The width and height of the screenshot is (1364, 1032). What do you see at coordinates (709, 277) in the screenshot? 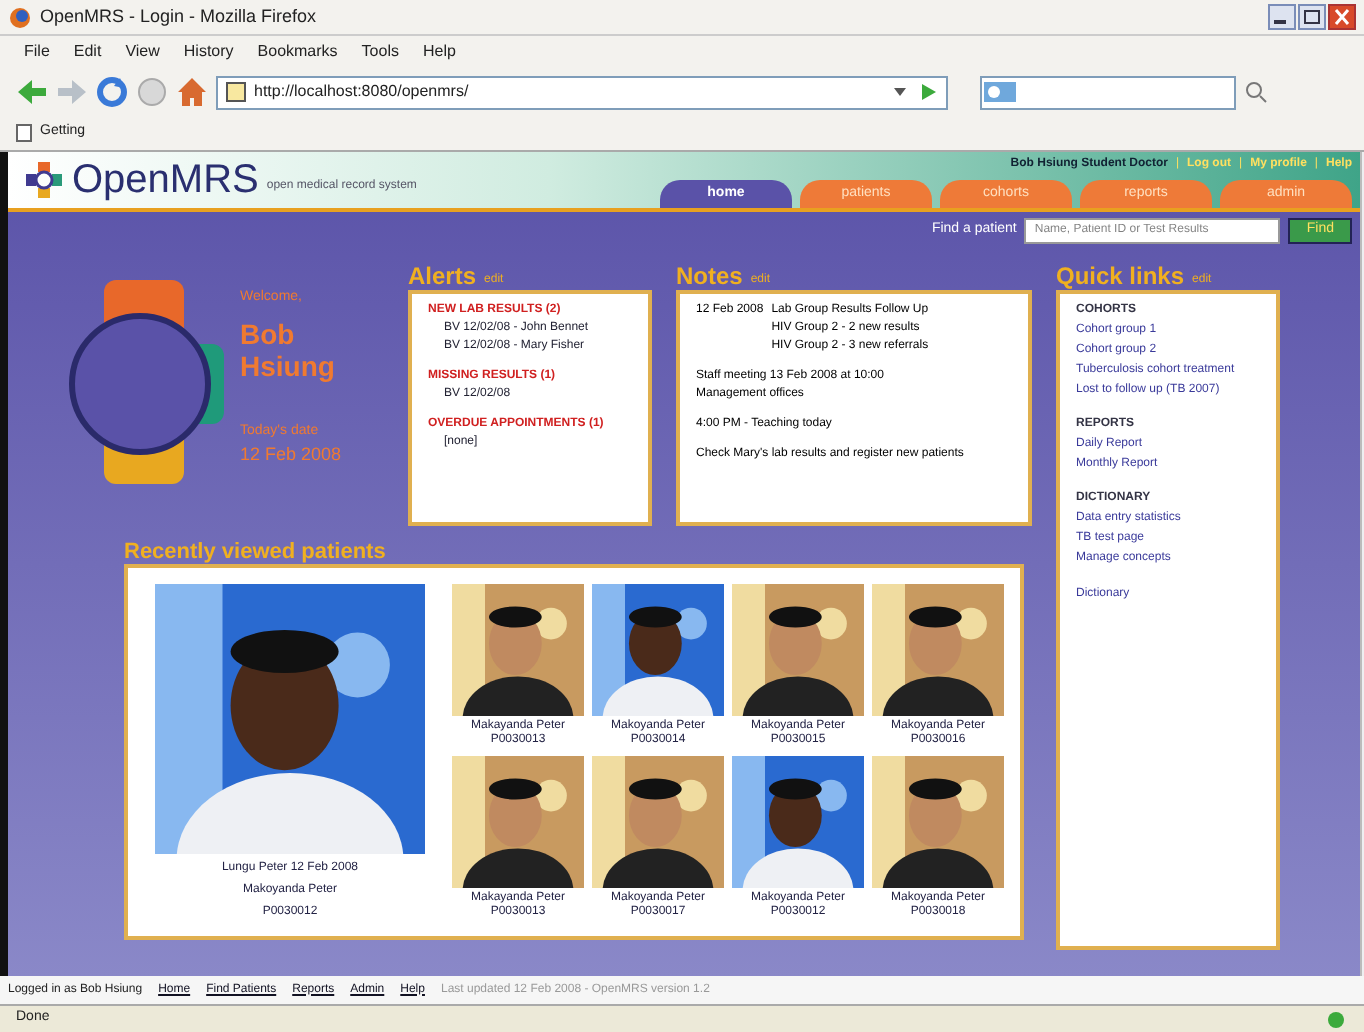
I see `notes-title: Notes` at bounding box center [709, 277].